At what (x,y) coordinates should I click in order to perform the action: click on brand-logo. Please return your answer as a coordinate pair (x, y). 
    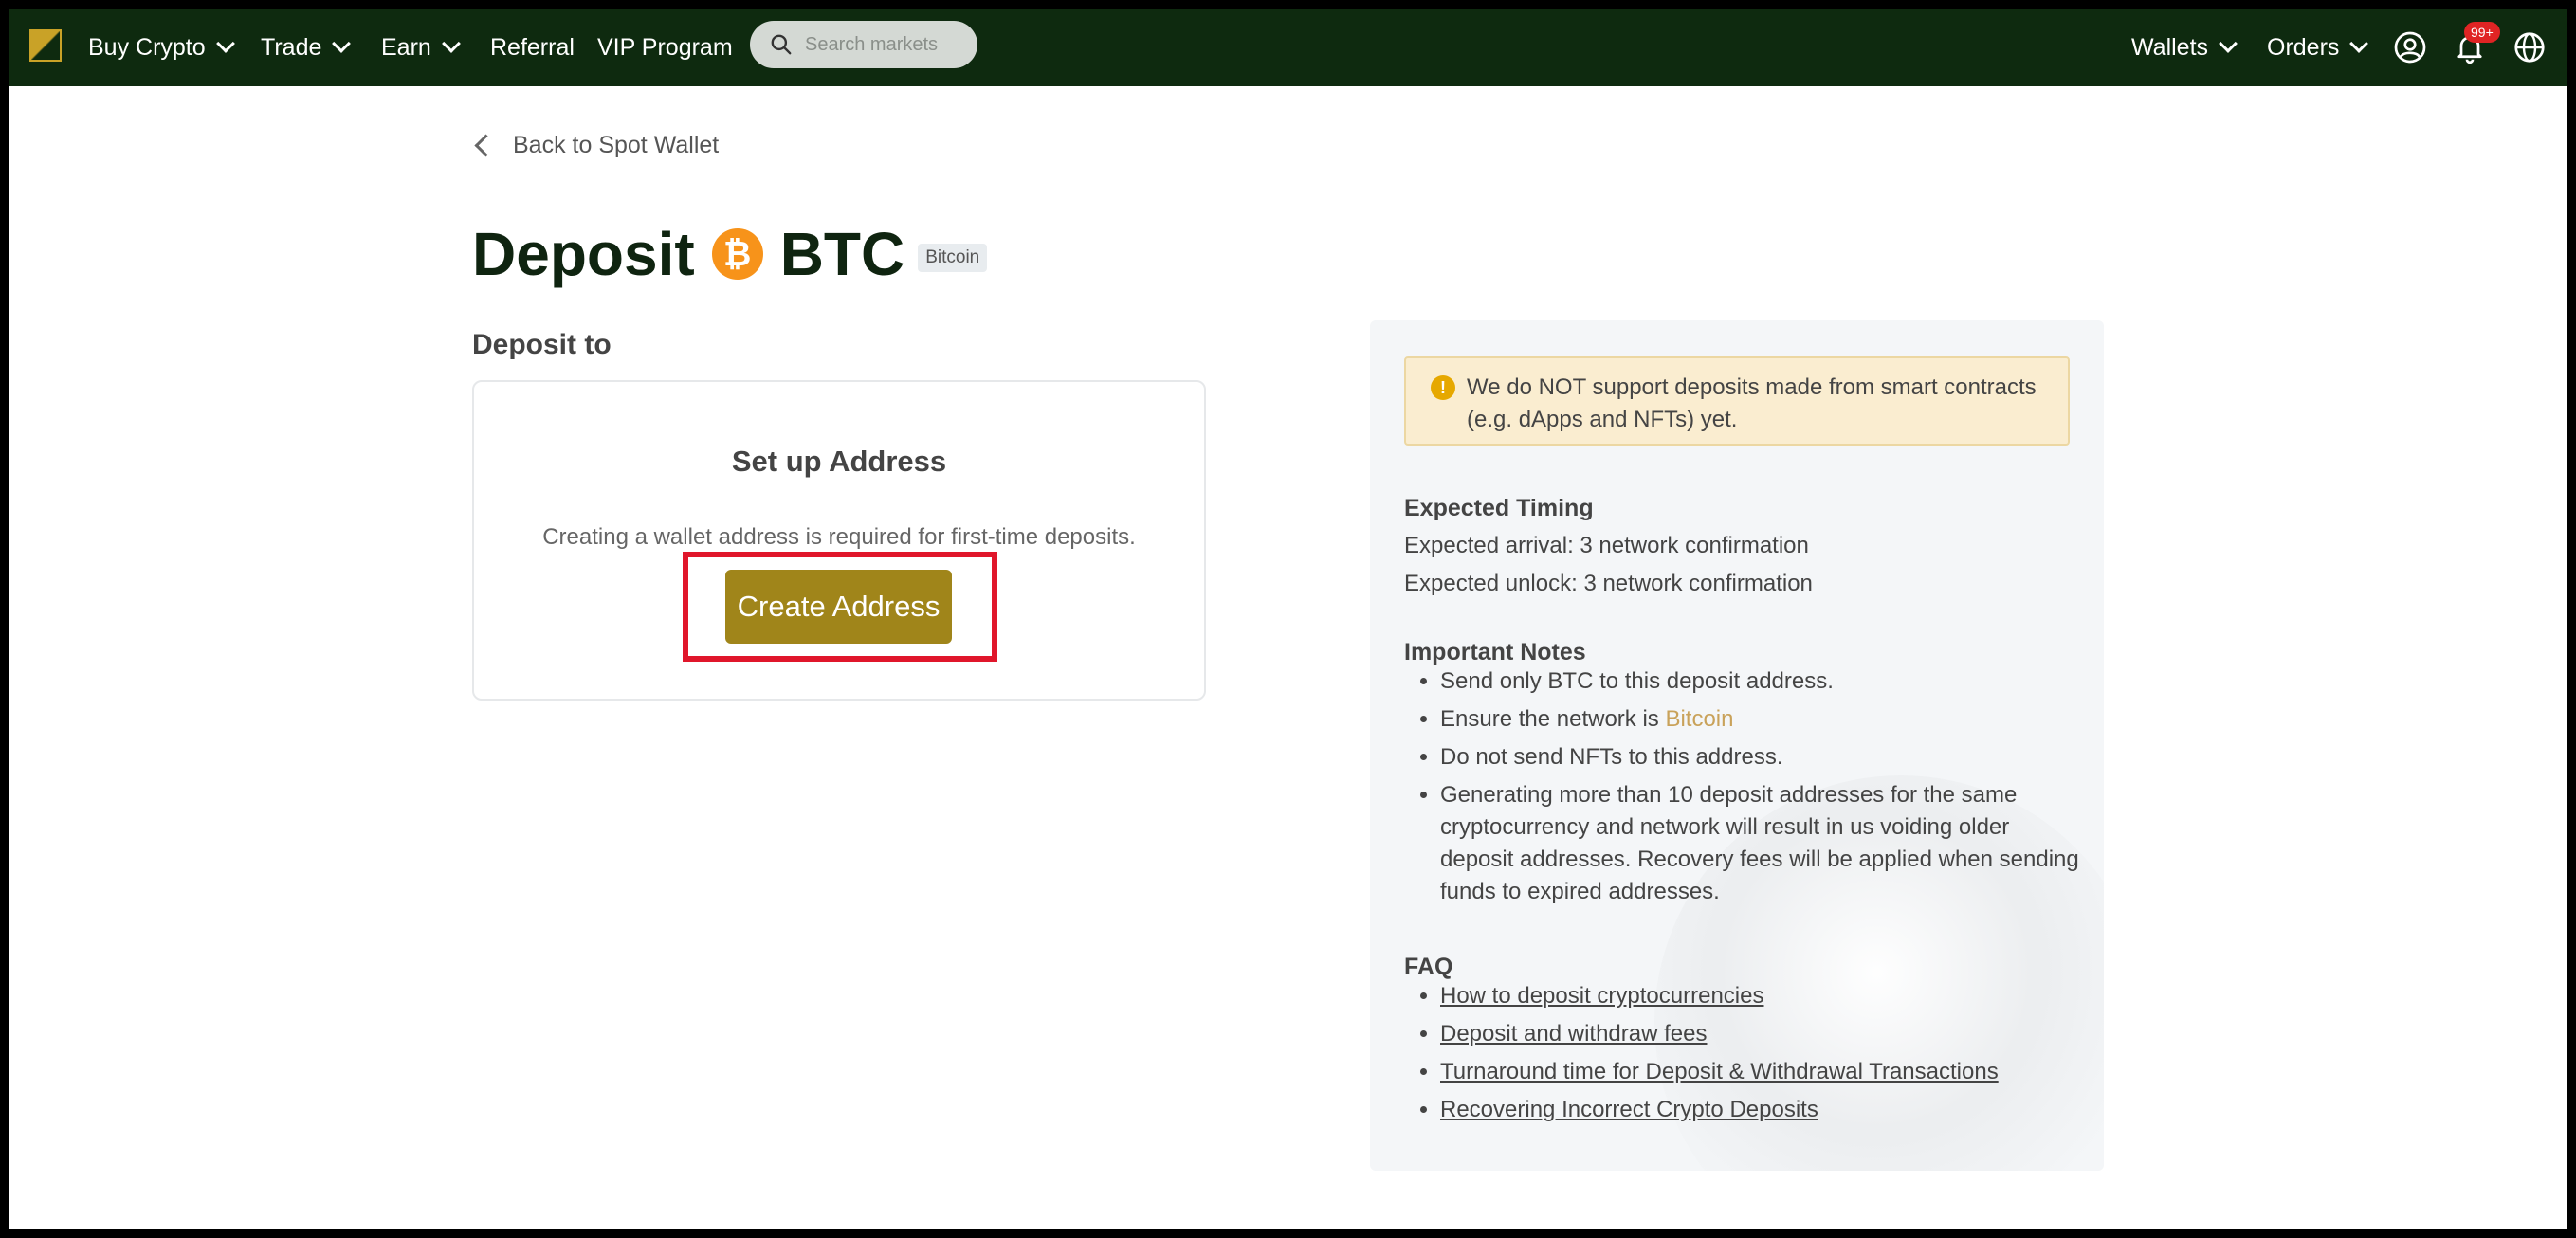
    Looking at the image, I should click on (45, 45).